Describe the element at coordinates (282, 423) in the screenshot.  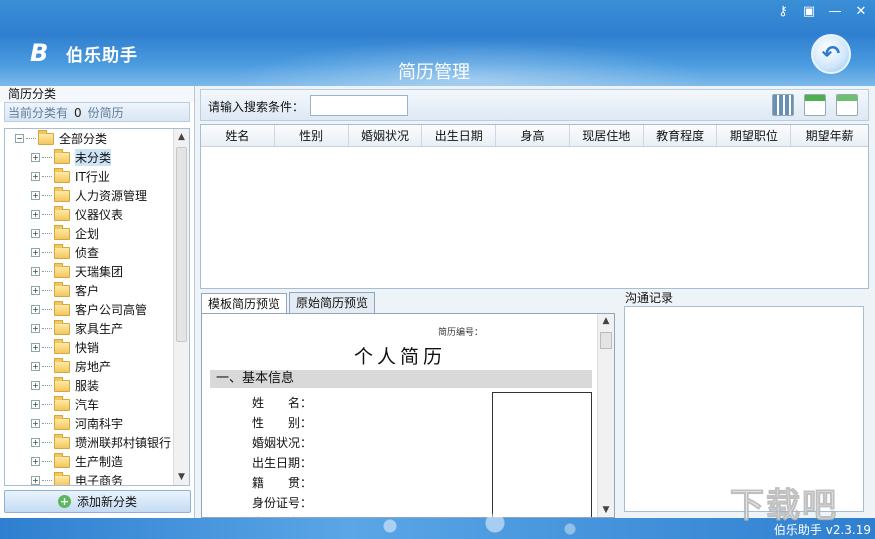
I see `resume-field-label: 性 别：` at that location.